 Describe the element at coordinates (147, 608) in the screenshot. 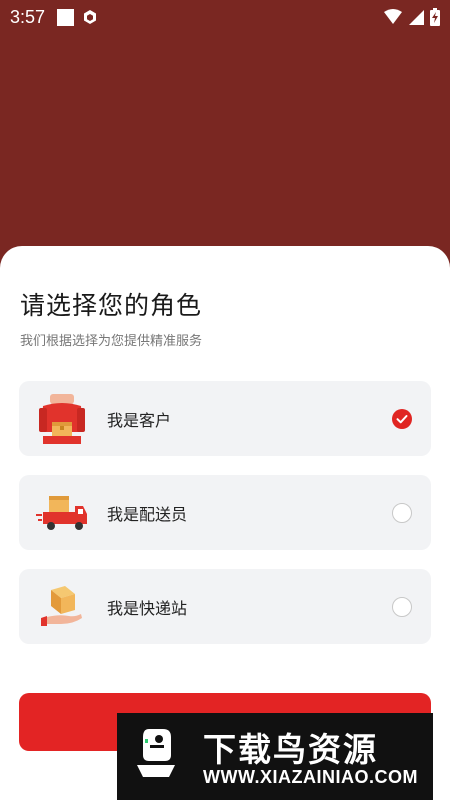

I see `role-label-parcel-station: 我是快递站` at that location.